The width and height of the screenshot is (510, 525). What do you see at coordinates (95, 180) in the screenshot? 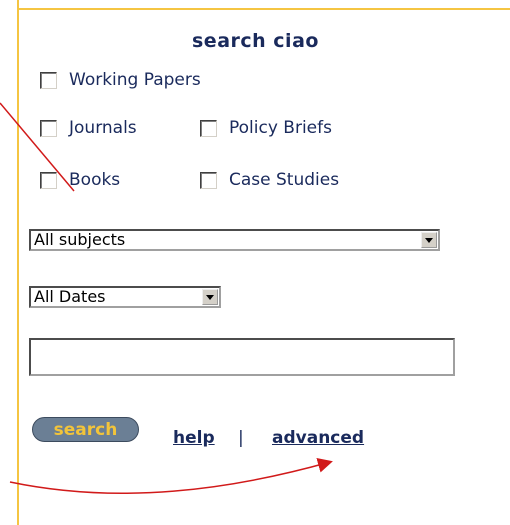
I see `checkbox-label: Books` at bounding box center [95, 180].